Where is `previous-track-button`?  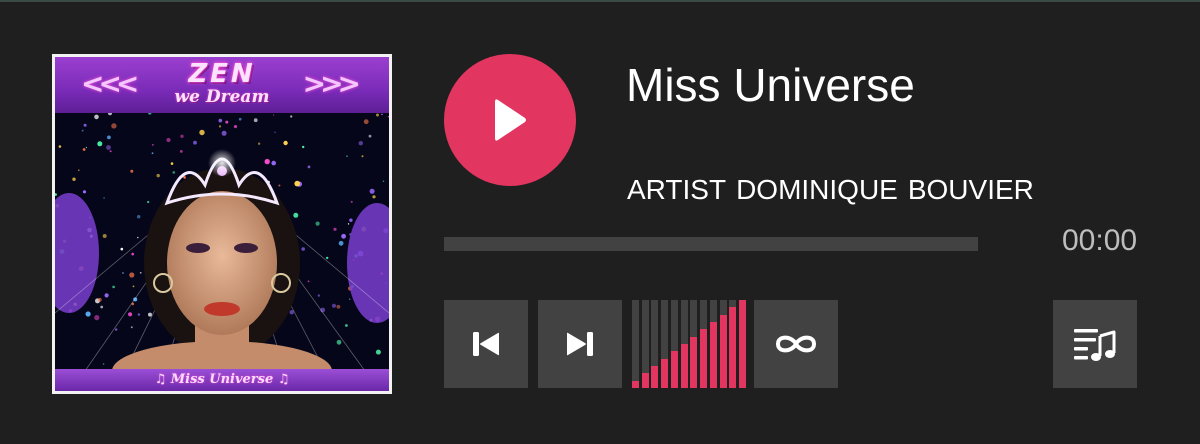
previous-track-button is located at coordinates (486, 344).